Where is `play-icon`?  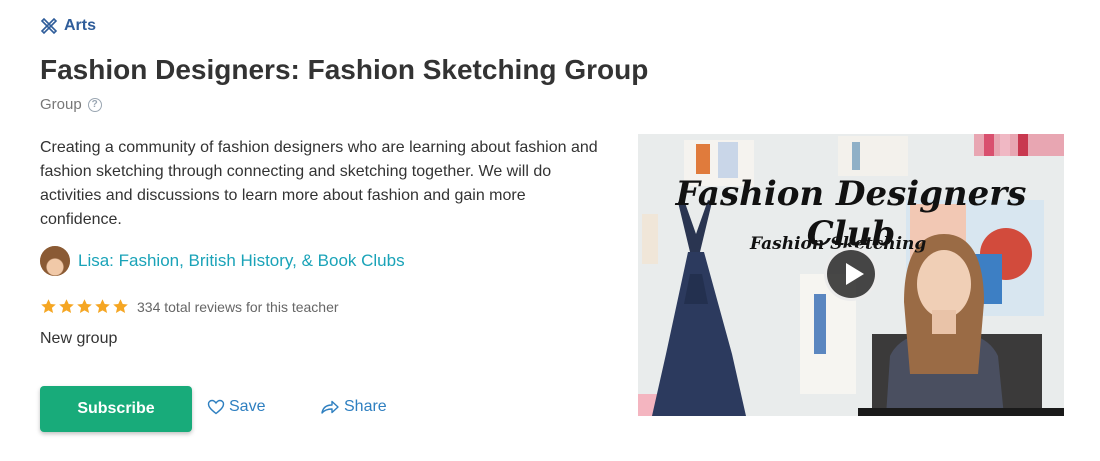
play-icon is located at coordinates (851, 274).